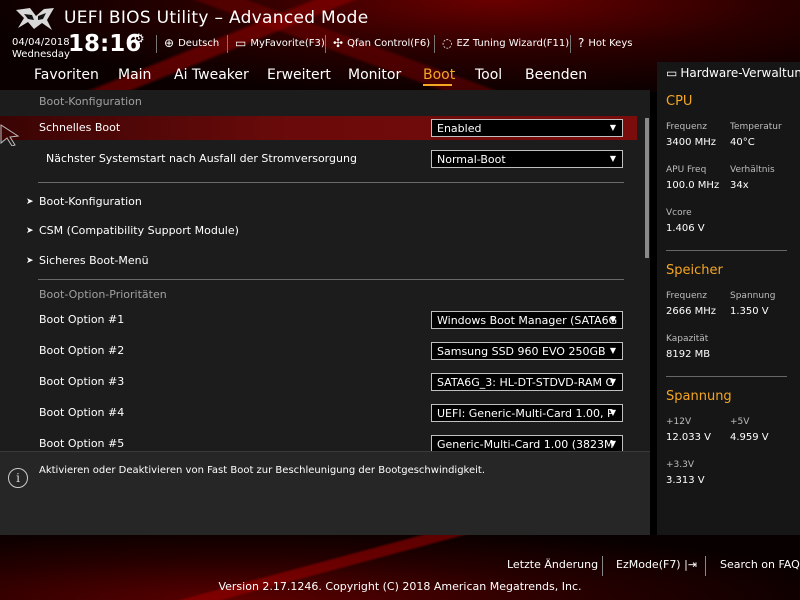 This screenshot has width=800, height=600. I want to click on help-icon: ?, so click(581, 43).